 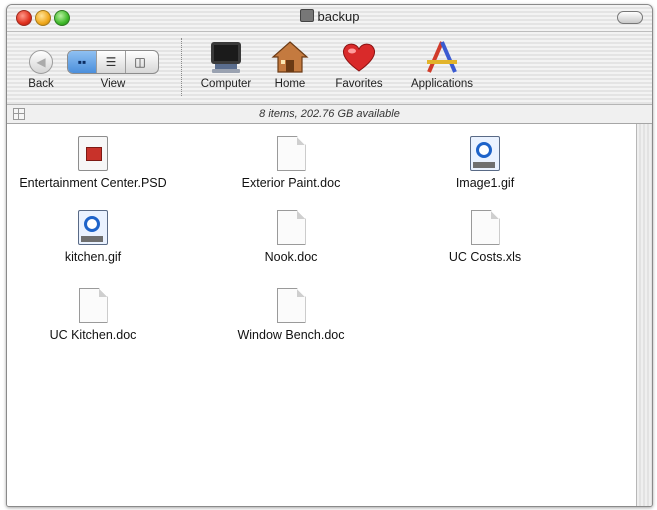 What do you see at coordinates (226, 84) in the screenshot?
I see `computer-label: Computer` at bounding box center [226, 84].